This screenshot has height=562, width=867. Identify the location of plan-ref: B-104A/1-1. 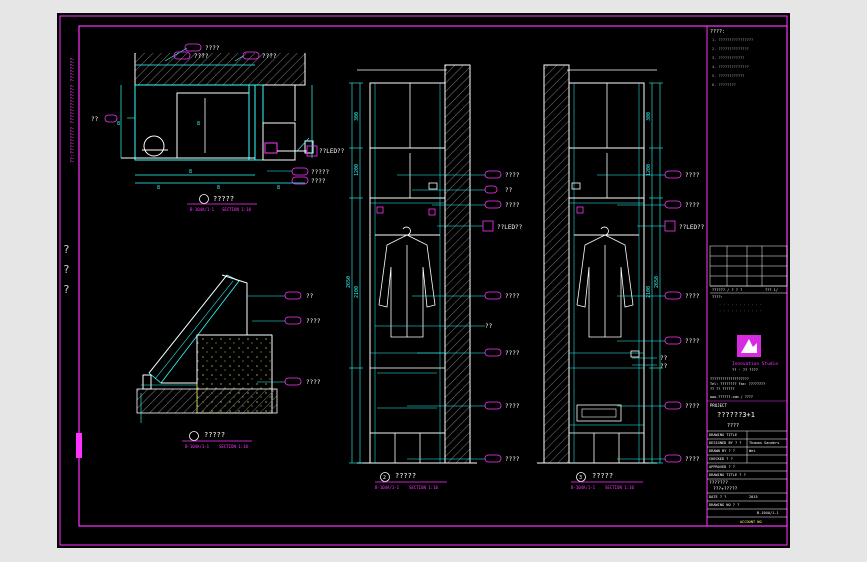
(202, 209).